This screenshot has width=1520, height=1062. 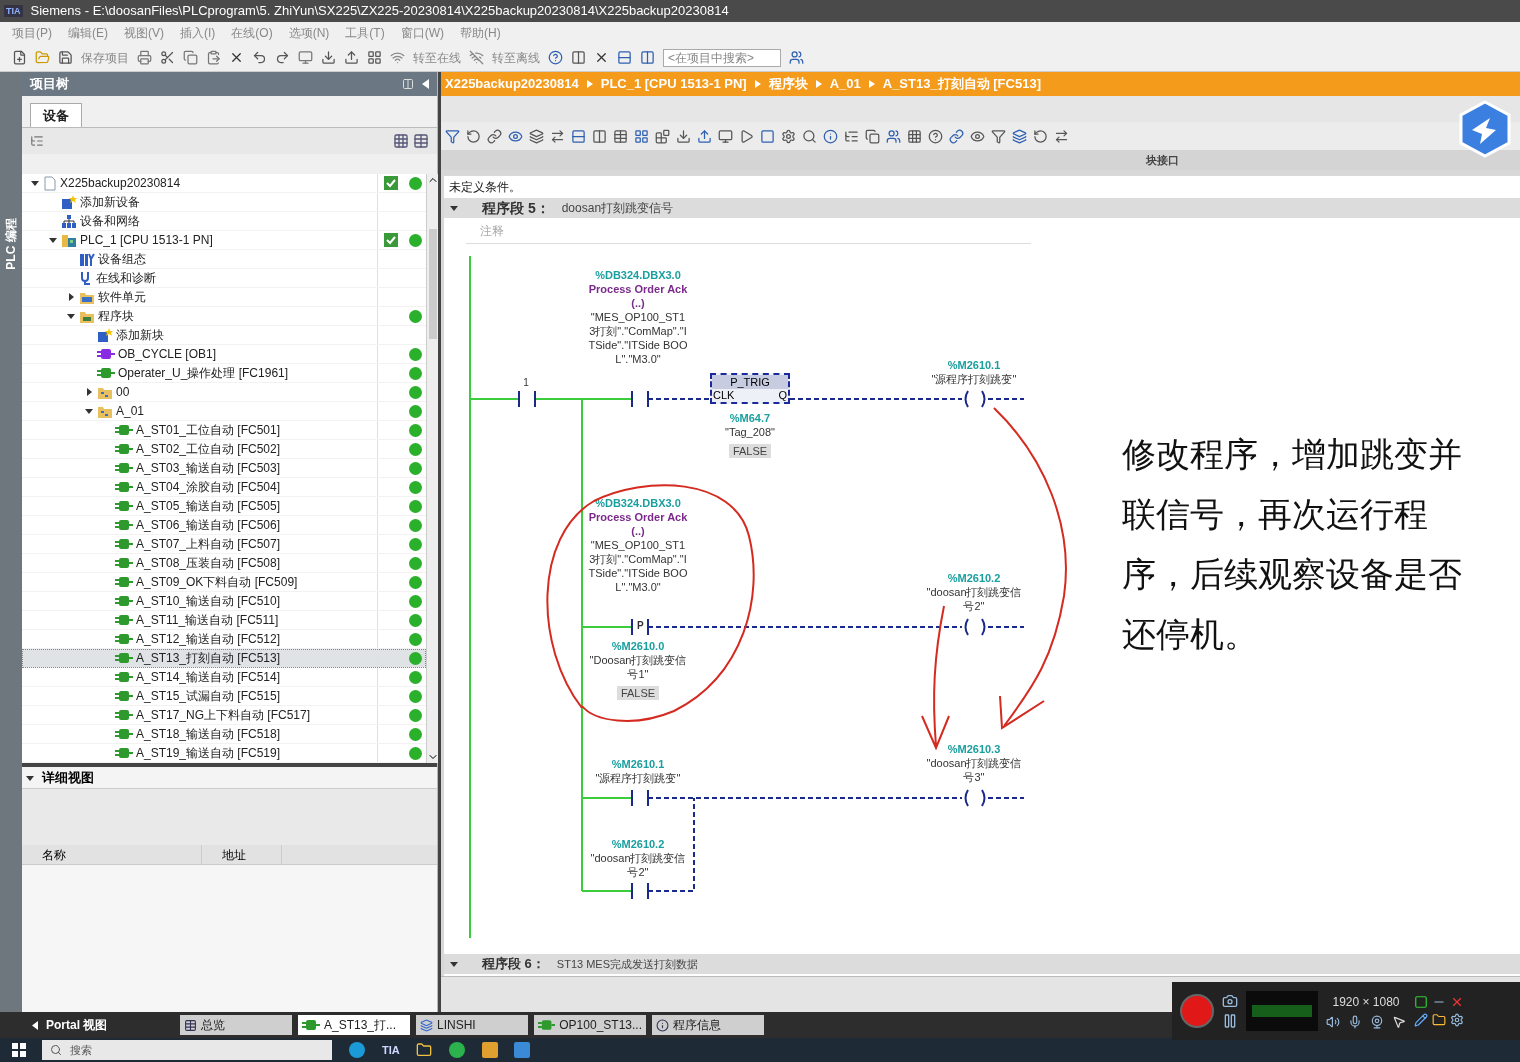 What do you see at coordinates (224, 582) in the screenshot?
I see `tree-item: A_ST09_OK下料自动 [FC509]` at bounding box center [224, 582].